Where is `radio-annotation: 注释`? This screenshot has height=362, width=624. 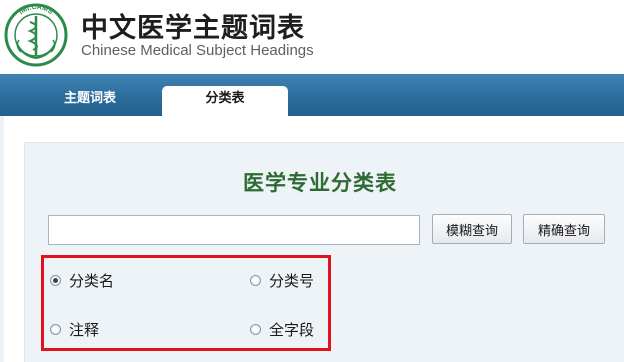
radio-annotation: 注释 is located at coordinates (74, 329).